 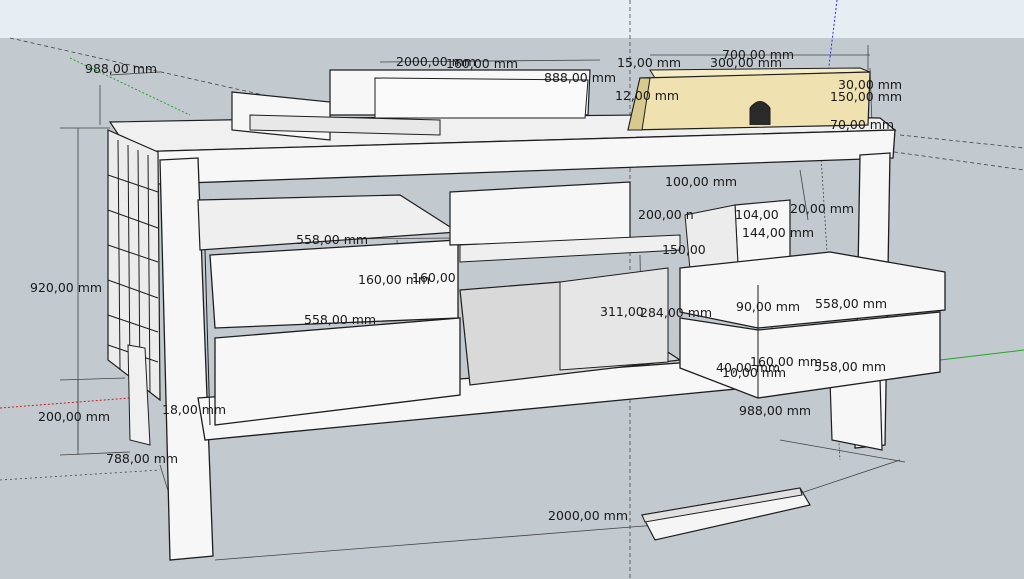 I want to click on dim-label: 284,00 mm, so click(x=676, y=313).